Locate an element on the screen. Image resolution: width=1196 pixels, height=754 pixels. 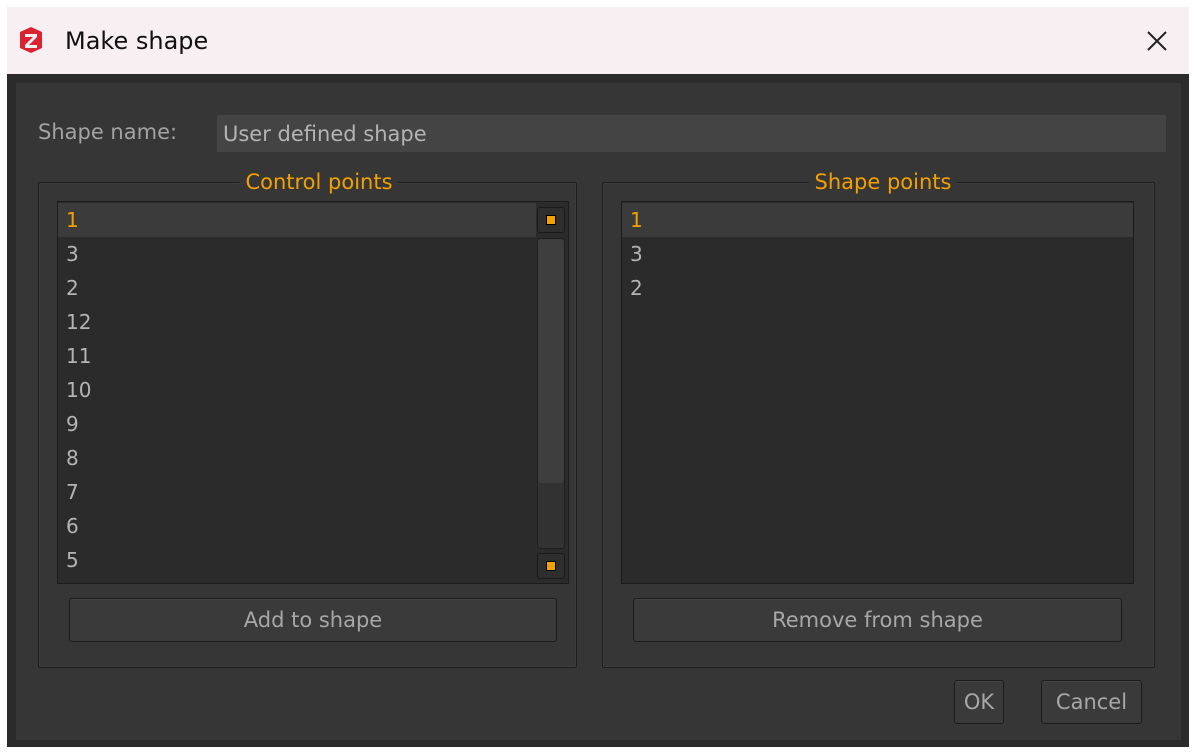
close-button is located at coordinates (1157, 40).